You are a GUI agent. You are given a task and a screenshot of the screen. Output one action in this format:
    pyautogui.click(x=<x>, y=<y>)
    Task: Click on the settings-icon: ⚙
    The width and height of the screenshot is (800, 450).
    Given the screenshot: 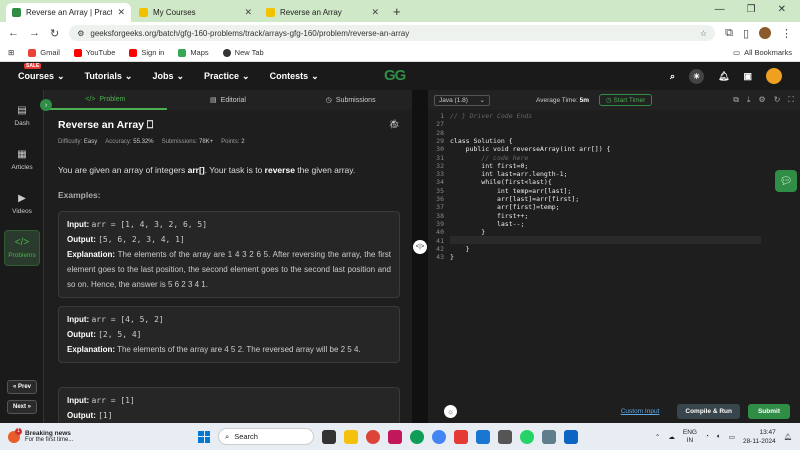 What is the action you would take?
    pyautogui.click(x=762, y=100)
    